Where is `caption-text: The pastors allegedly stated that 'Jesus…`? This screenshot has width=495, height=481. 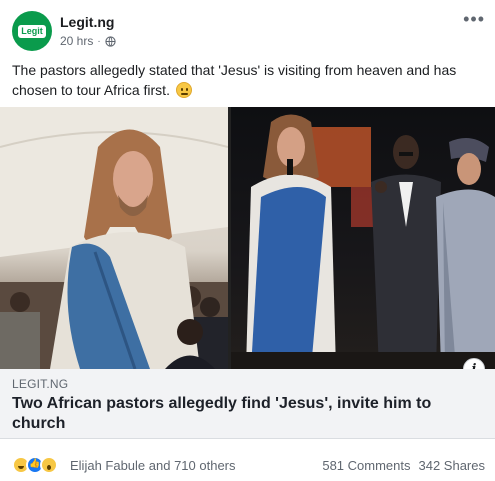
caption-text: The pastors allegedly stated that 'Jesus… is located at coordinates (234, 80).